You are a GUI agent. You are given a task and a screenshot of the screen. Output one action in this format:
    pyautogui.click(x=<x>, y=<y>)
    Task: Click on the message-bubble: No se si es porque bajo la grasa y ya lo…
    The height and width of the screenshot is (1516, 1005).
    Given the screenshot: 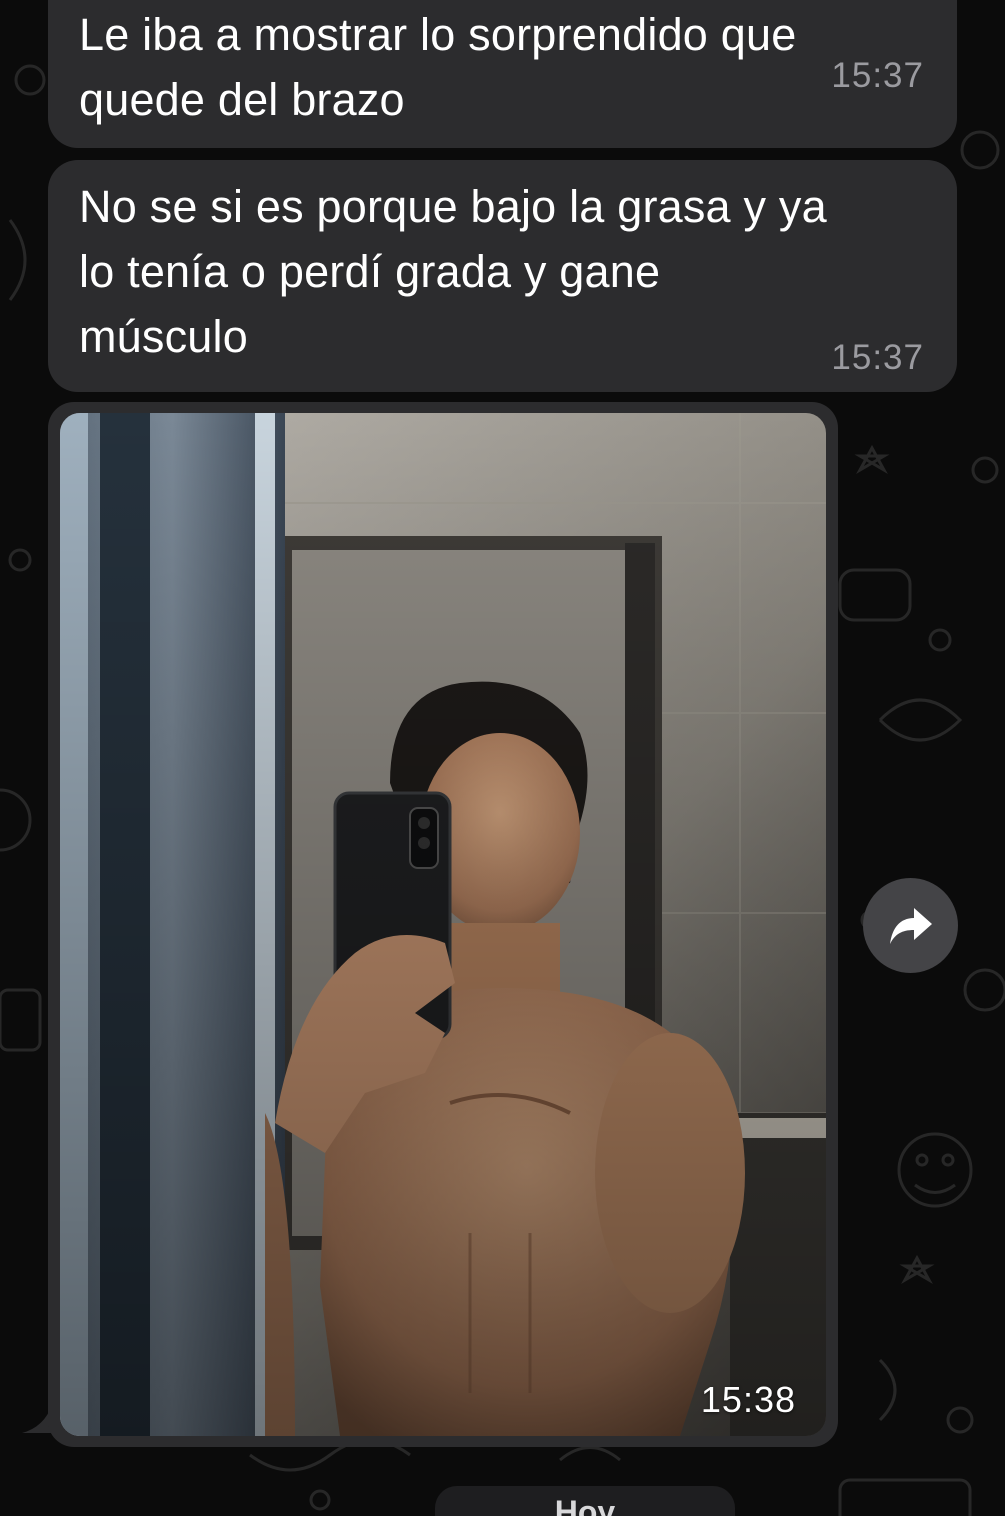 What is the action you would take?
    pyautogui.click(x=502, y=276)
    